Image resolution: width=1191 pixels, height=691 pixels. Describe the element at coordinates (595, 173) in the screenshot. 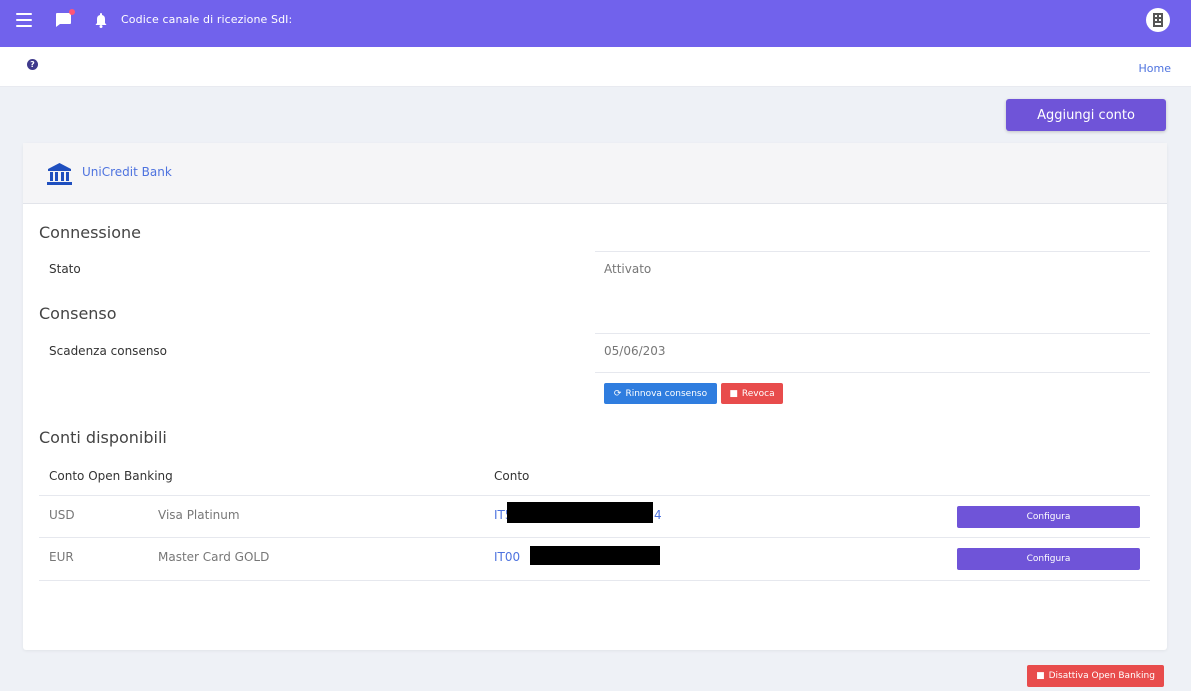

I see `bank-card-header: UniCredit Bank` at that location.